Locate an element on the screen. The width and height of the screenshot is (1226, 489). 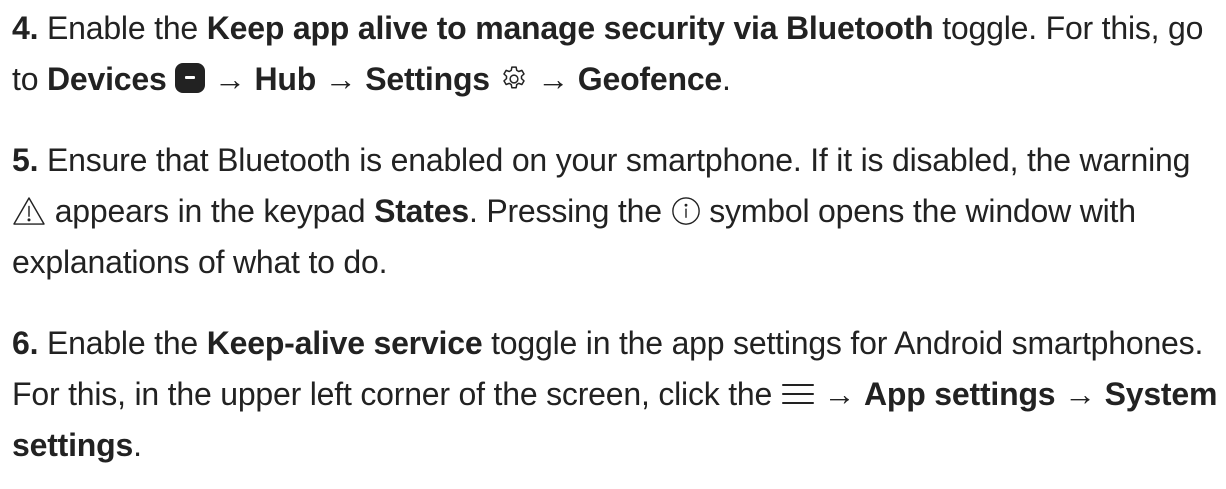
step-text: . Pressing the is located at coordinates (569, 211).